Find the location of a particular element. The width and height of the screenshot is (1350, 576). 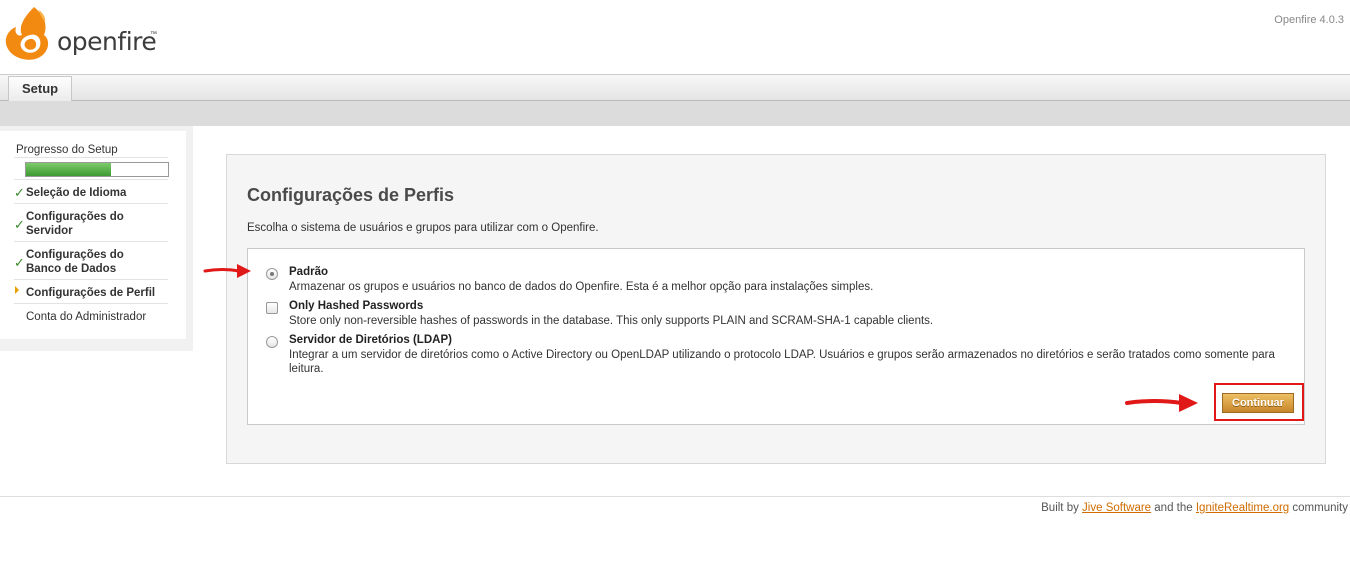

continue-button: Continuar is located at coordinates (1258, 403).